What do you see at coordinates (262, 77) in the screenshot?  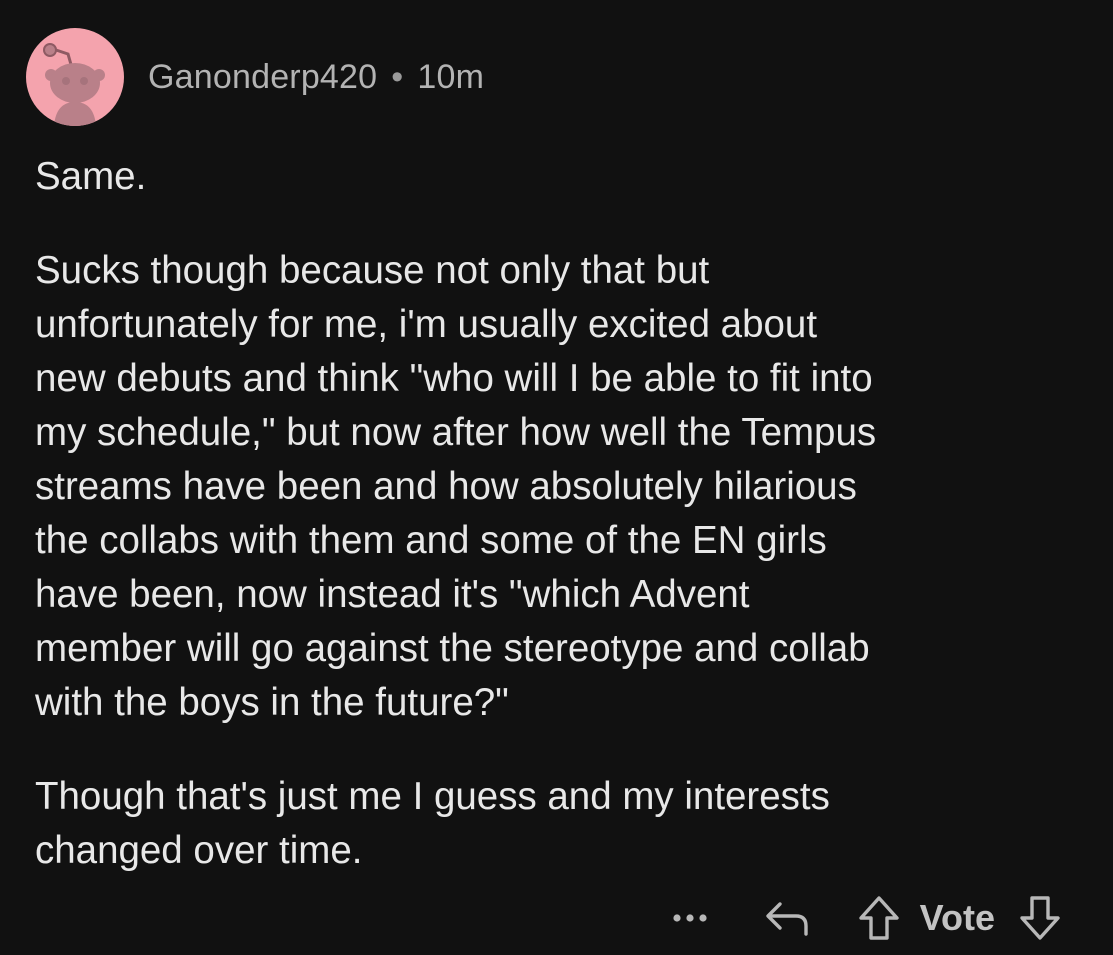 I see `username: Ganonderp420` at bounding box center [262, 77].